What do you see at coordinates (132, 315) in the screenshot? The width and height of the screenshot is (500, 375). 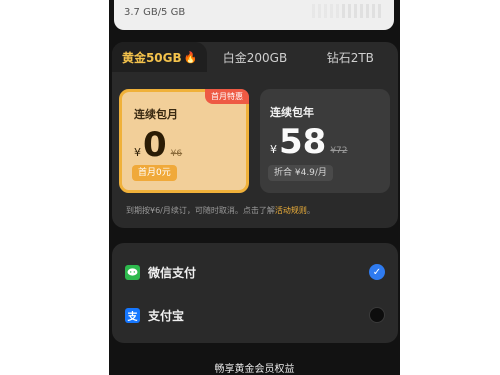 I see `alipay-icon: 支` at bounding box center [132, 315].